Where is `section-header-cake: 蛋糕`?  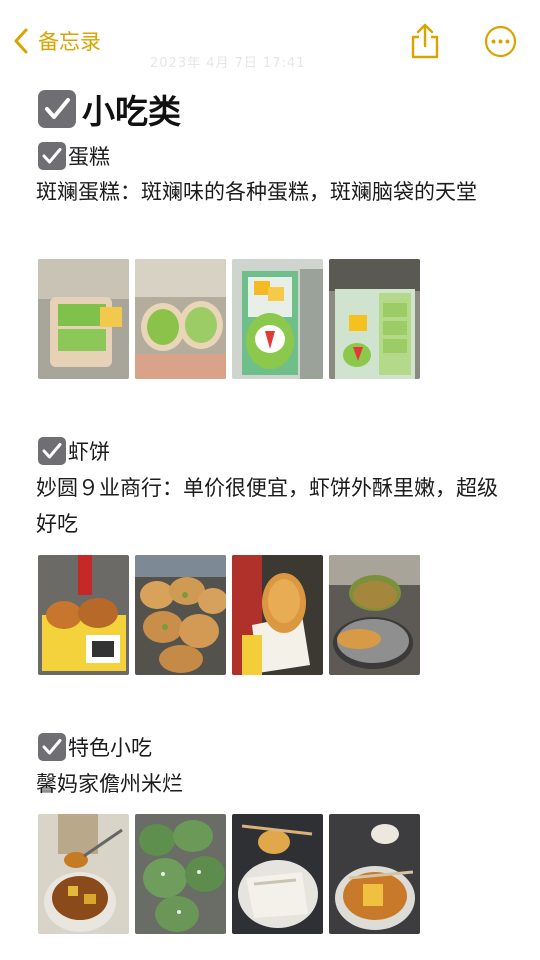
section-header-cake: 蛋糕 is located at coordinates (74, 156).